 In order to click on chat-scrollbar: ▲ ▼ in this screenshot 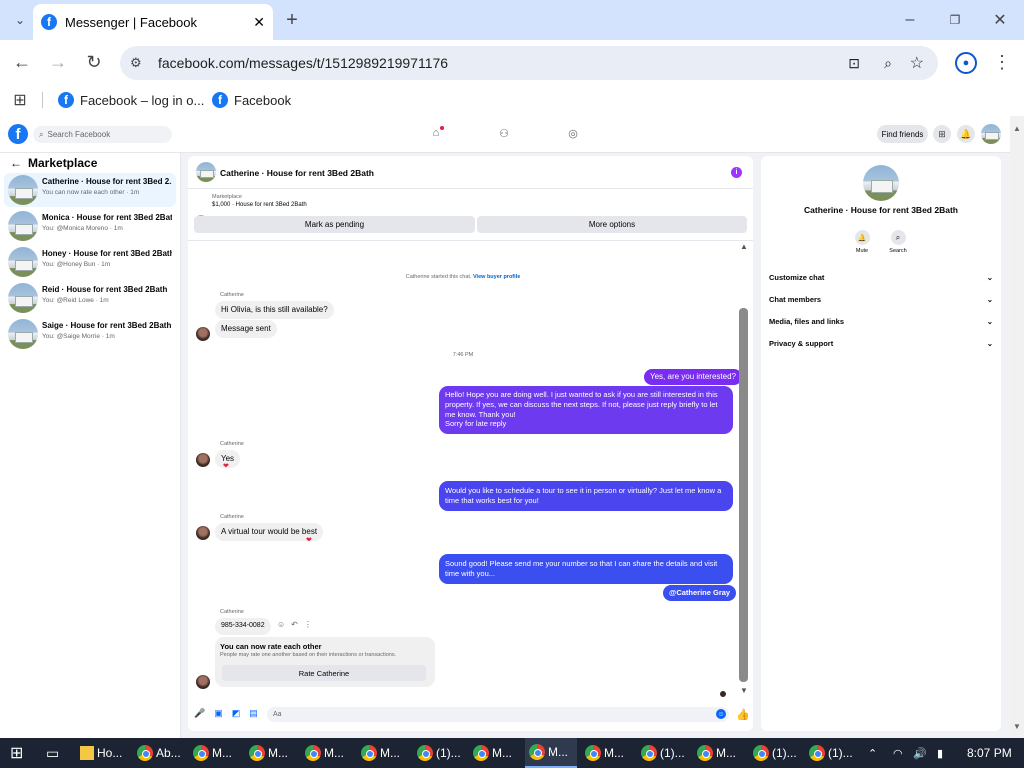, I will do `click(744, 468)`.